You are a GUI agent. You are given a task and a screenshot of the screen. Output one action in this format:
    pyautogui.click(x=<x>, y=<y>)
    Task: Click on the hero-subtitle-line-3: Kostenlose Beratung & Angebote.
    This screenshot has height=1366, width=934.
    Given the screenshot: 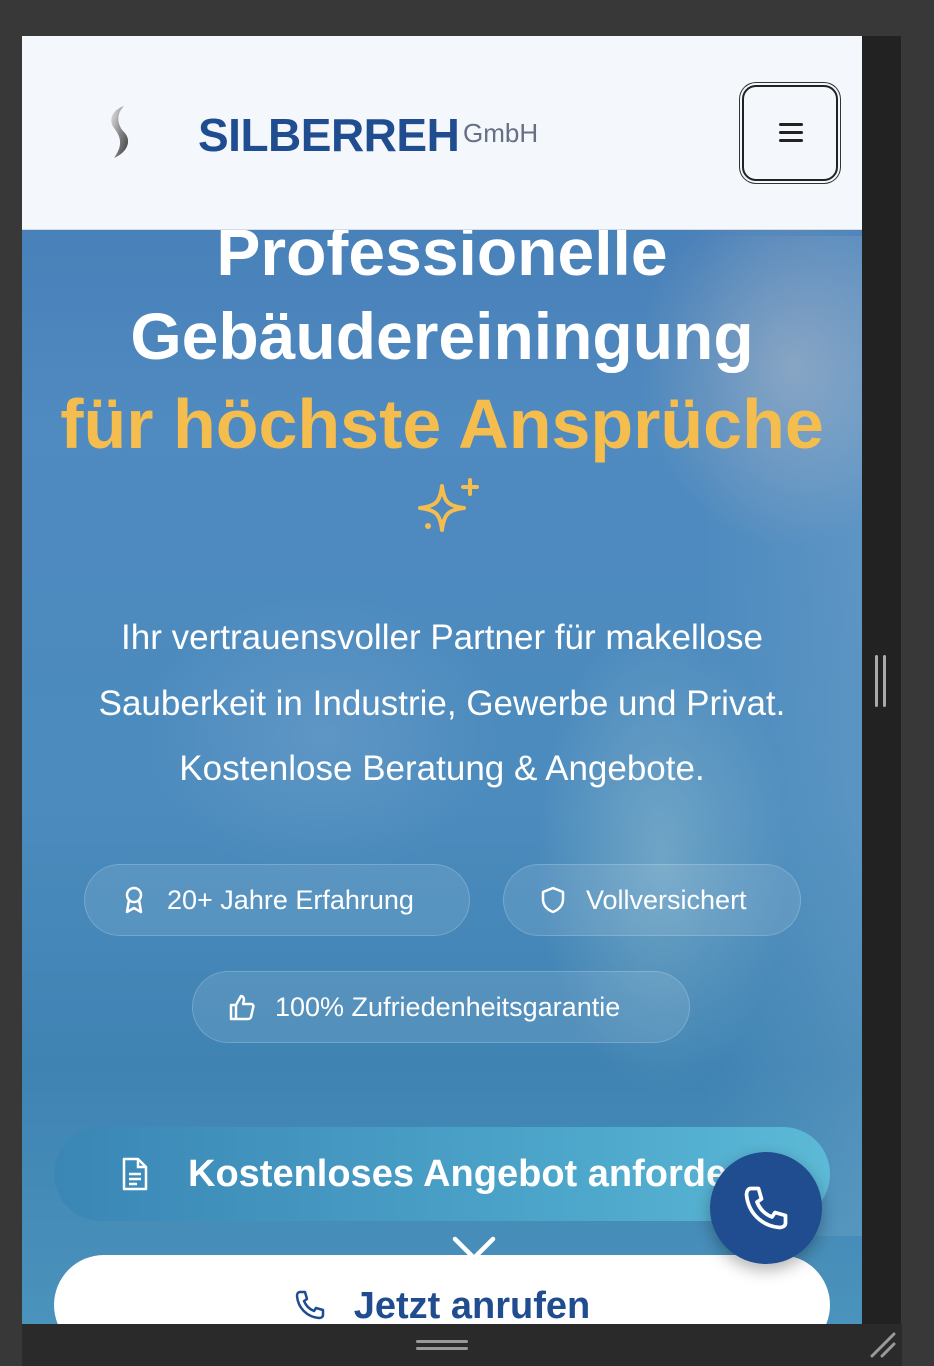 What is the action you would take?
    pyautogui.click(x=442, y=768)
    